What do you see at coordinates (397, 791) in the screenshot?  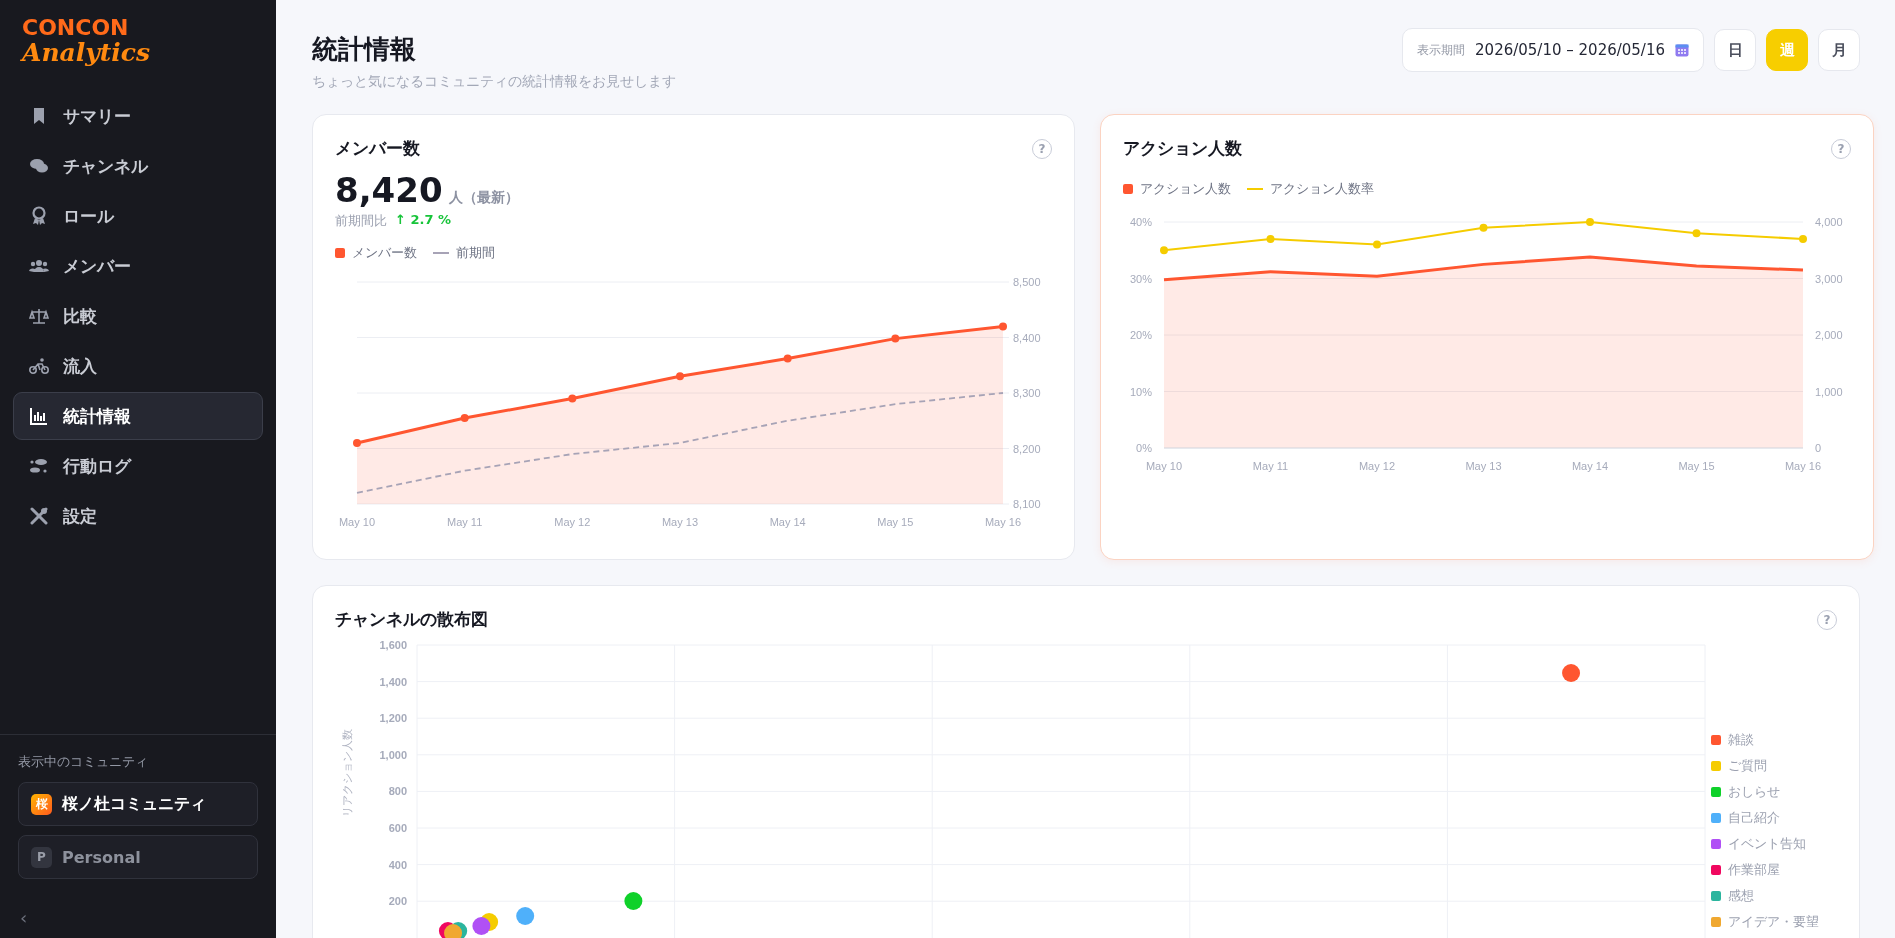 I see `axis-label: 800` at bounding box center [397, 791].